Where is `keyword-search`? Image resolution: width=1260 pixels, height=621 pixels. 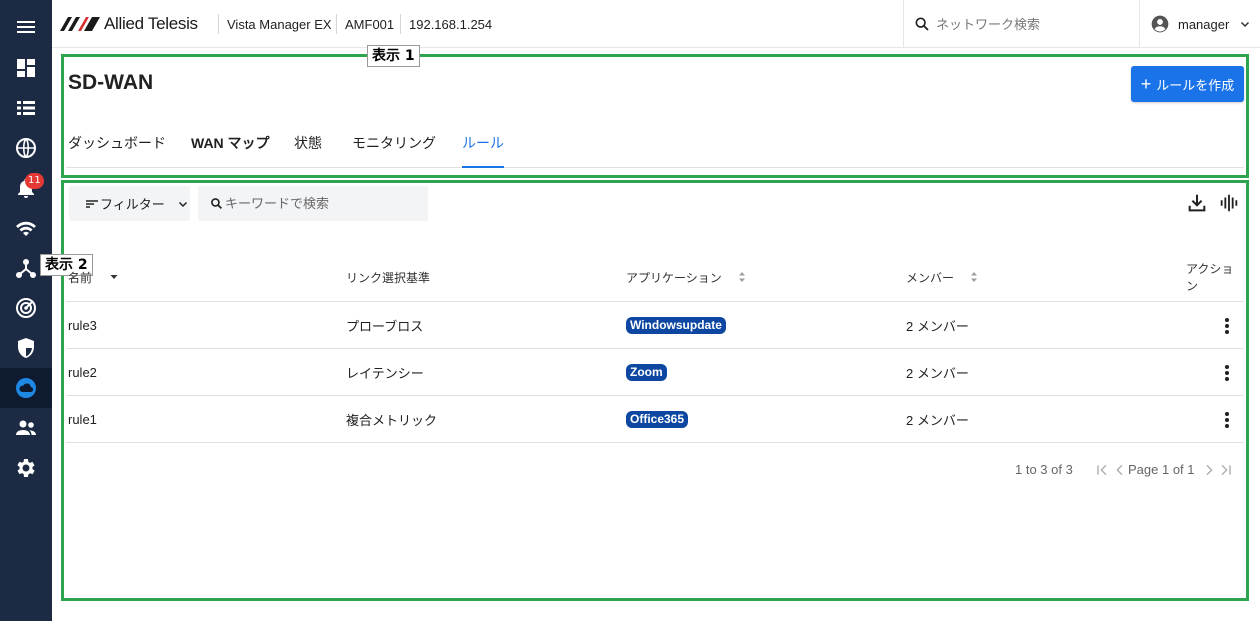
keyword-search is located at coordinates (313, 203).